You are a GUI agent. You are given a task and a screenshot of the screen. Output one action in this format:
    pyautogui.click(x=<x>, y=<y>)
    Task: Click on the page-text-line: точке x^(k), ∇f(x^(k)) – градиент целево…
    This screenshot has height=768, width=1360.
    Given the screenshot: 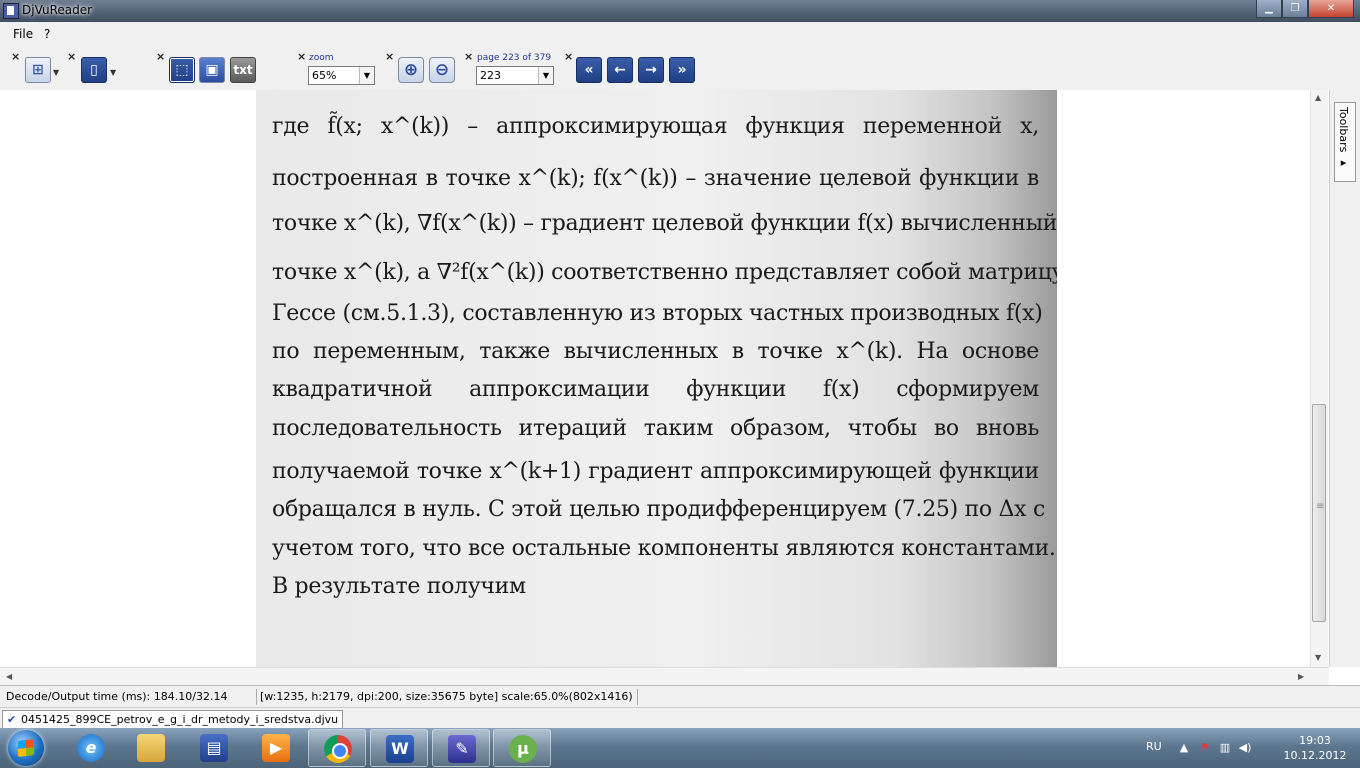 What is the action you would take?
    pyautogui.click(x=664, y=223)
    